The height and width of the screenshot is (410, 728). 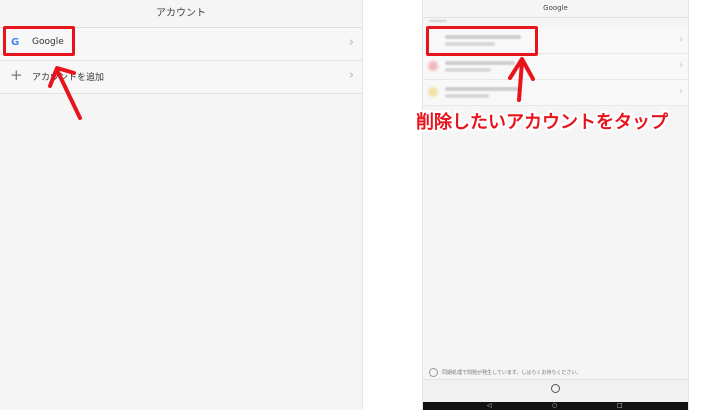 I want to click on sync-status-note: 同期処理で問題が発生しています。しばらくお待ちください。, so click(x=556, y=373).